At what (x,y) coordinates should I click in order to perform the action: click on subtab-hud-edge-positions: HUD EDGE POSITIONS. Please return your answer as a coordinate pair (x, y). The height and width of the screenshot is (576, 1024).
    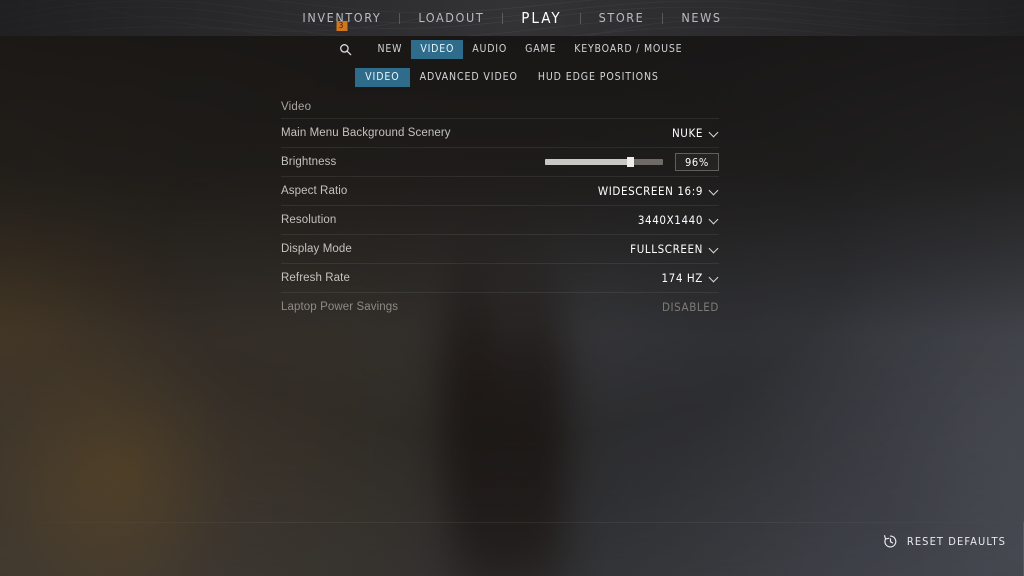
    Looking at the image, I should click on (598, 77).